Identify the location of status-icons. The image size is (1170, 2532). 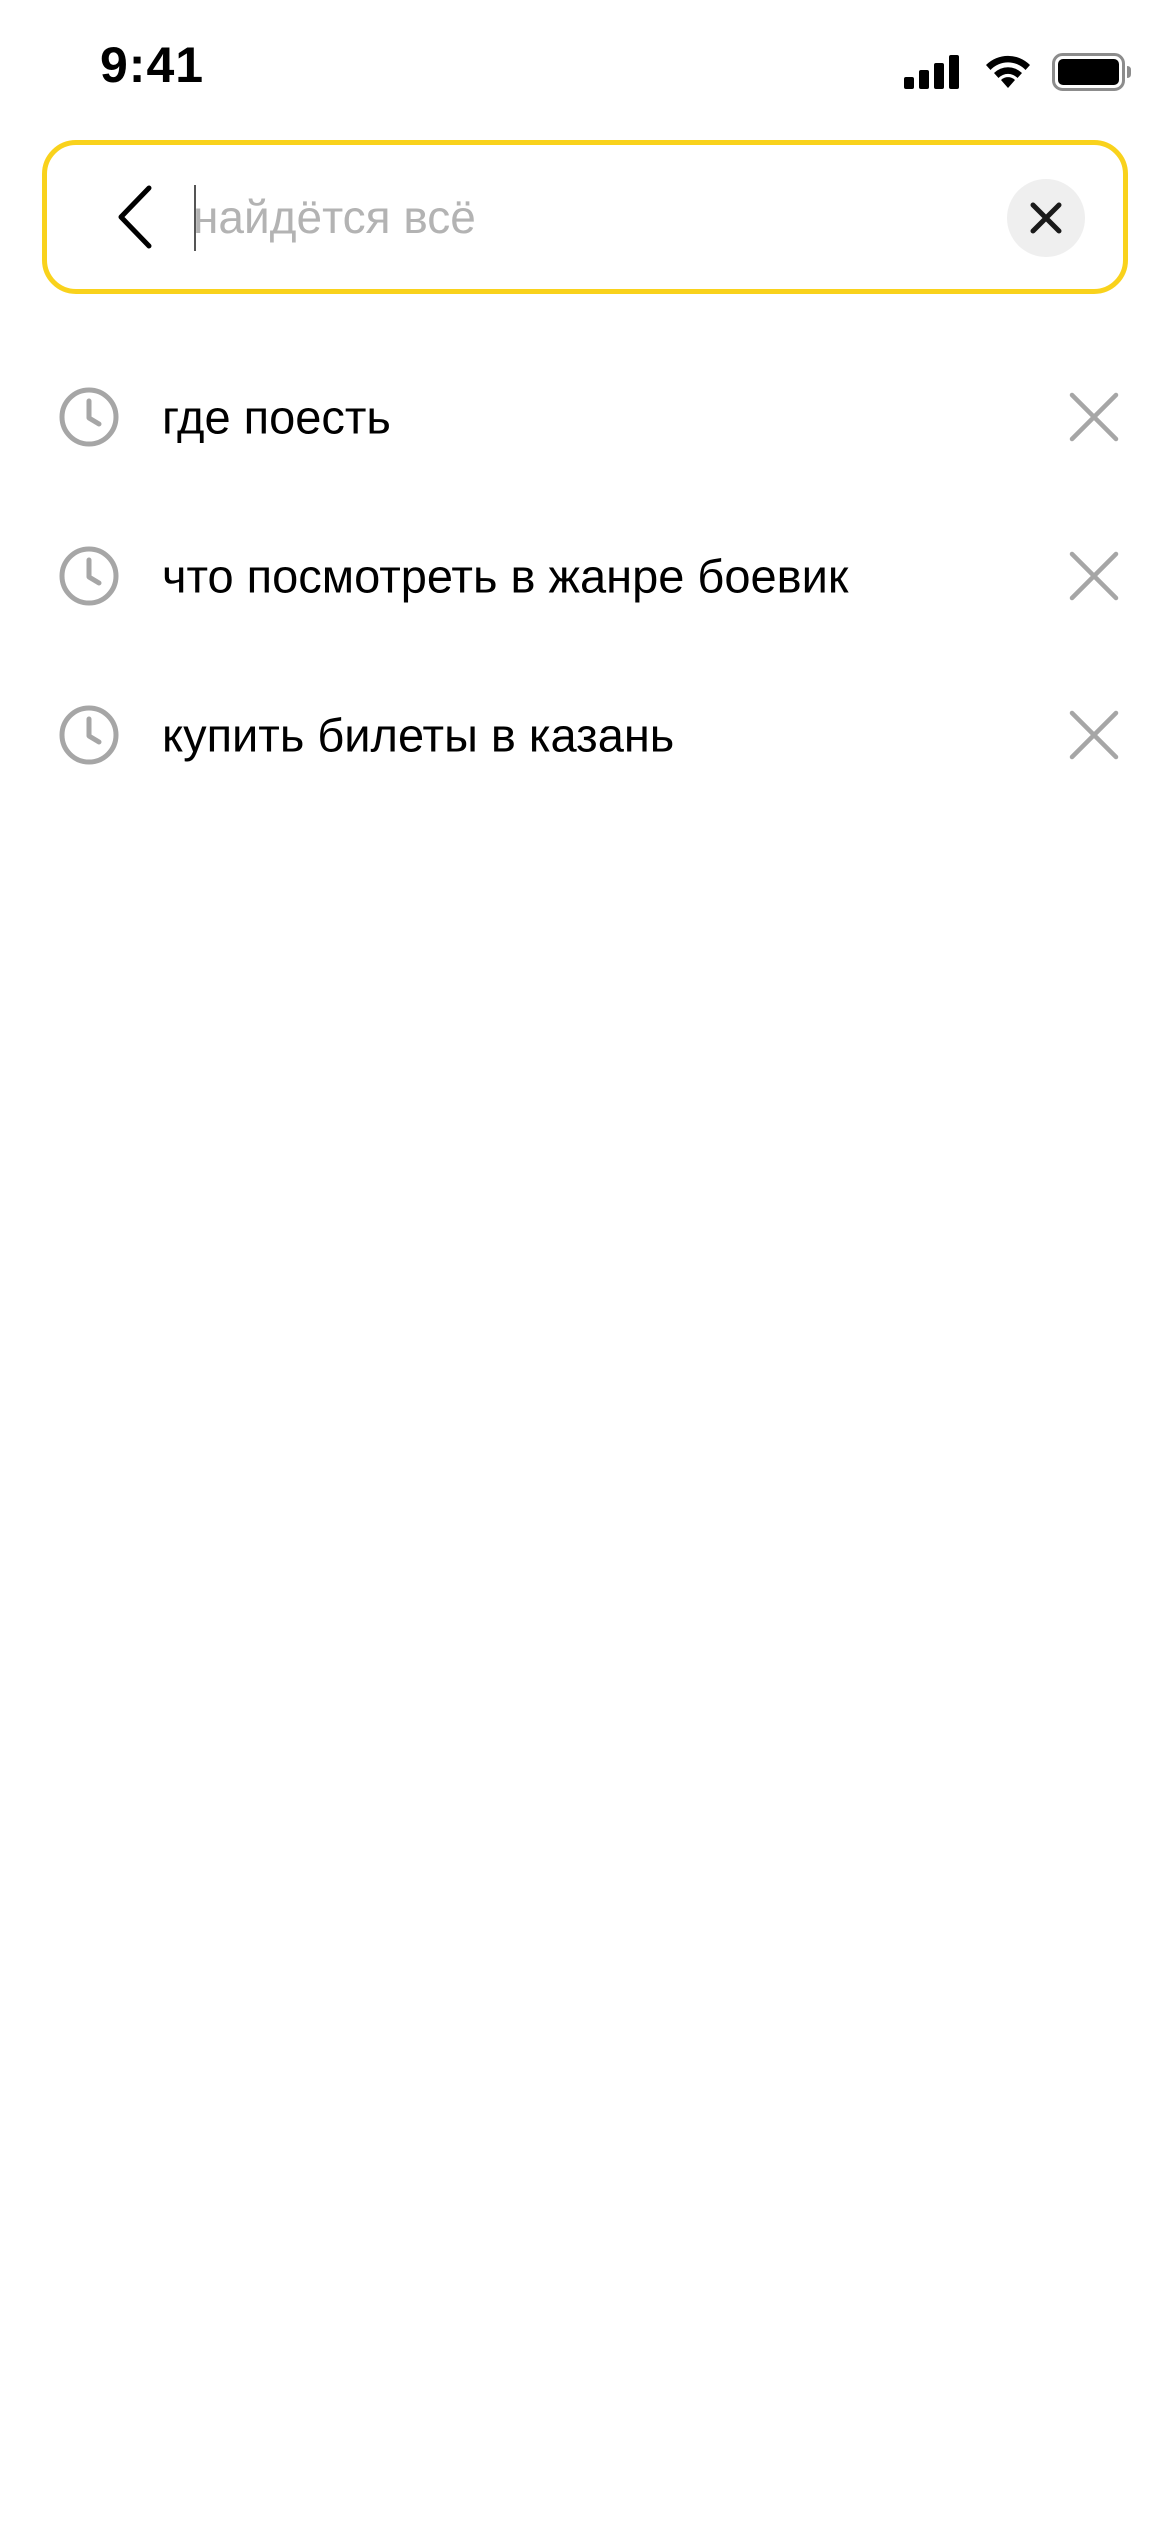
(1018, 72).